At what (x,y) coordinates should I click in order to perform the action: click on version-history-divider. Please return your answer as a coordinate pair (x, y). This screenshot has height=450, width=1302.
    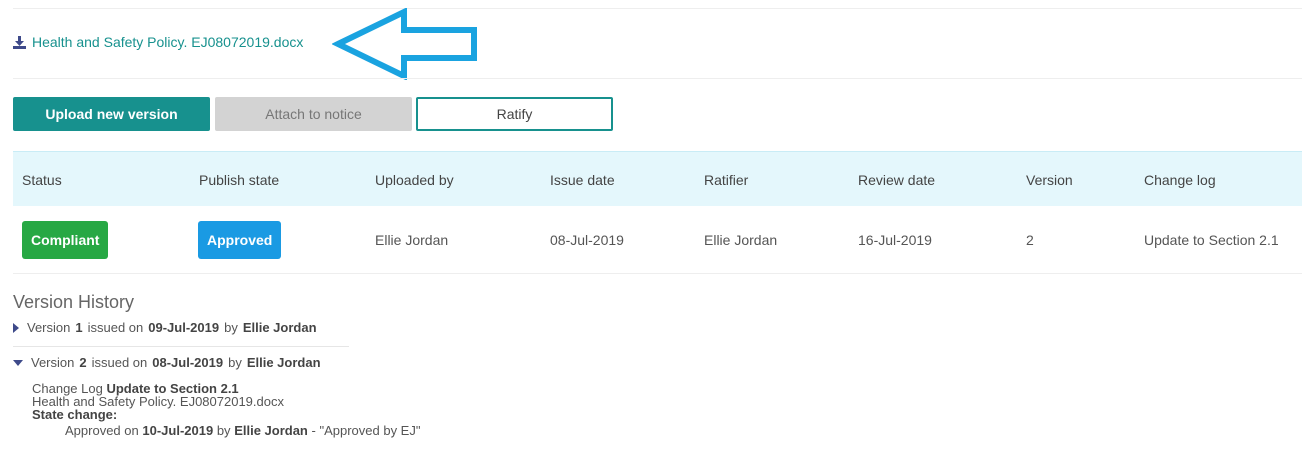
    Looking at the image, I should click on (181, 346).